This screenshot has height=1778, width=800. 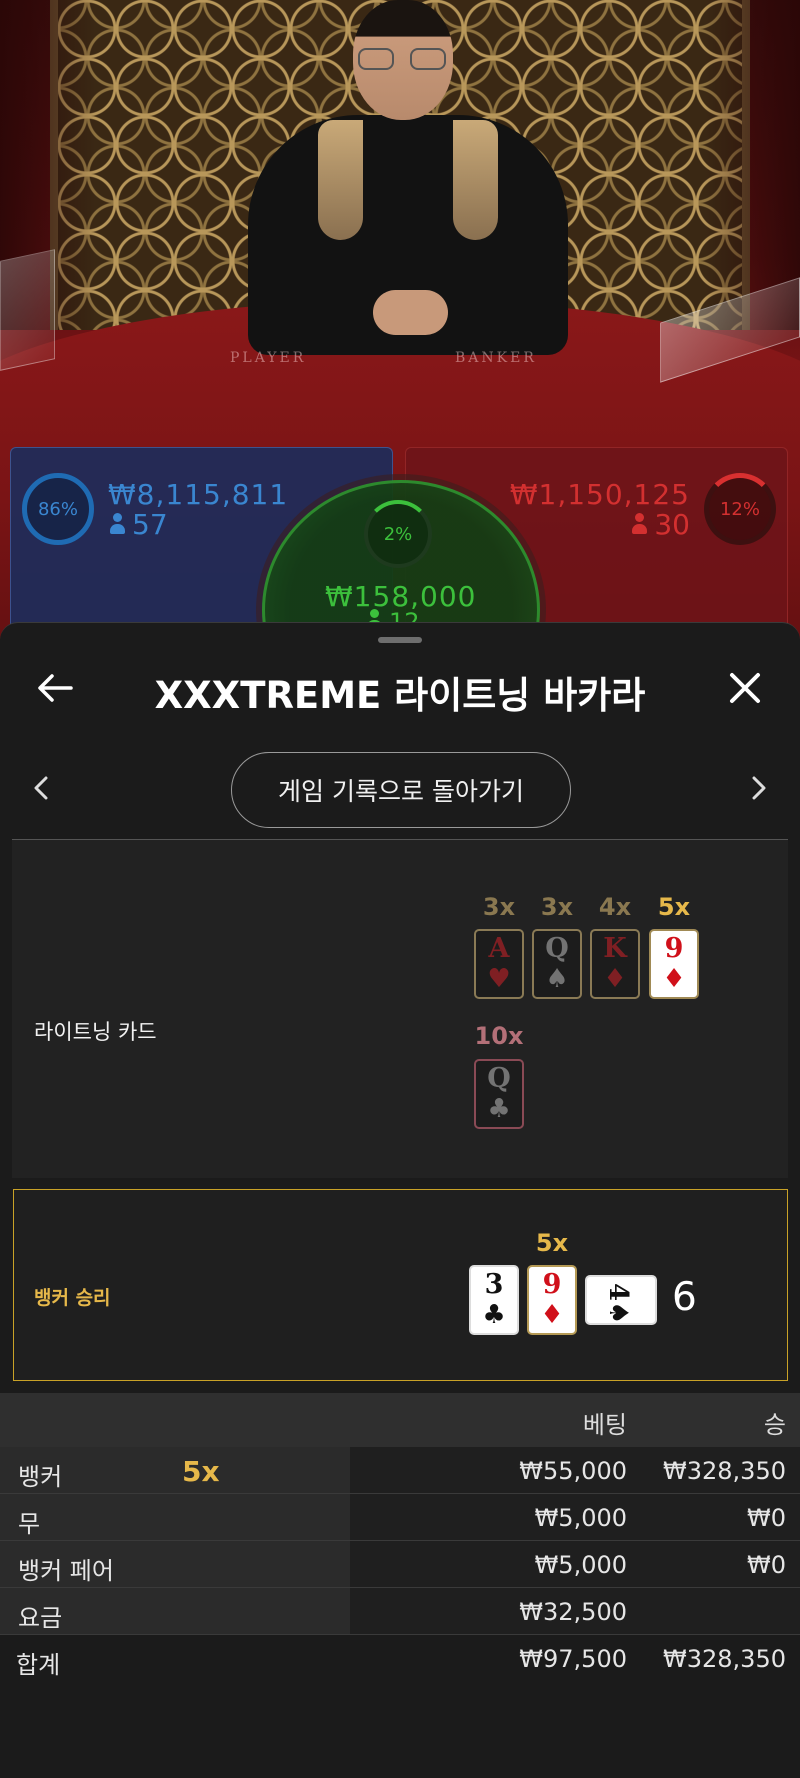 I want to click on lightning-multiplier: 5x, so click(x=674, y=907).